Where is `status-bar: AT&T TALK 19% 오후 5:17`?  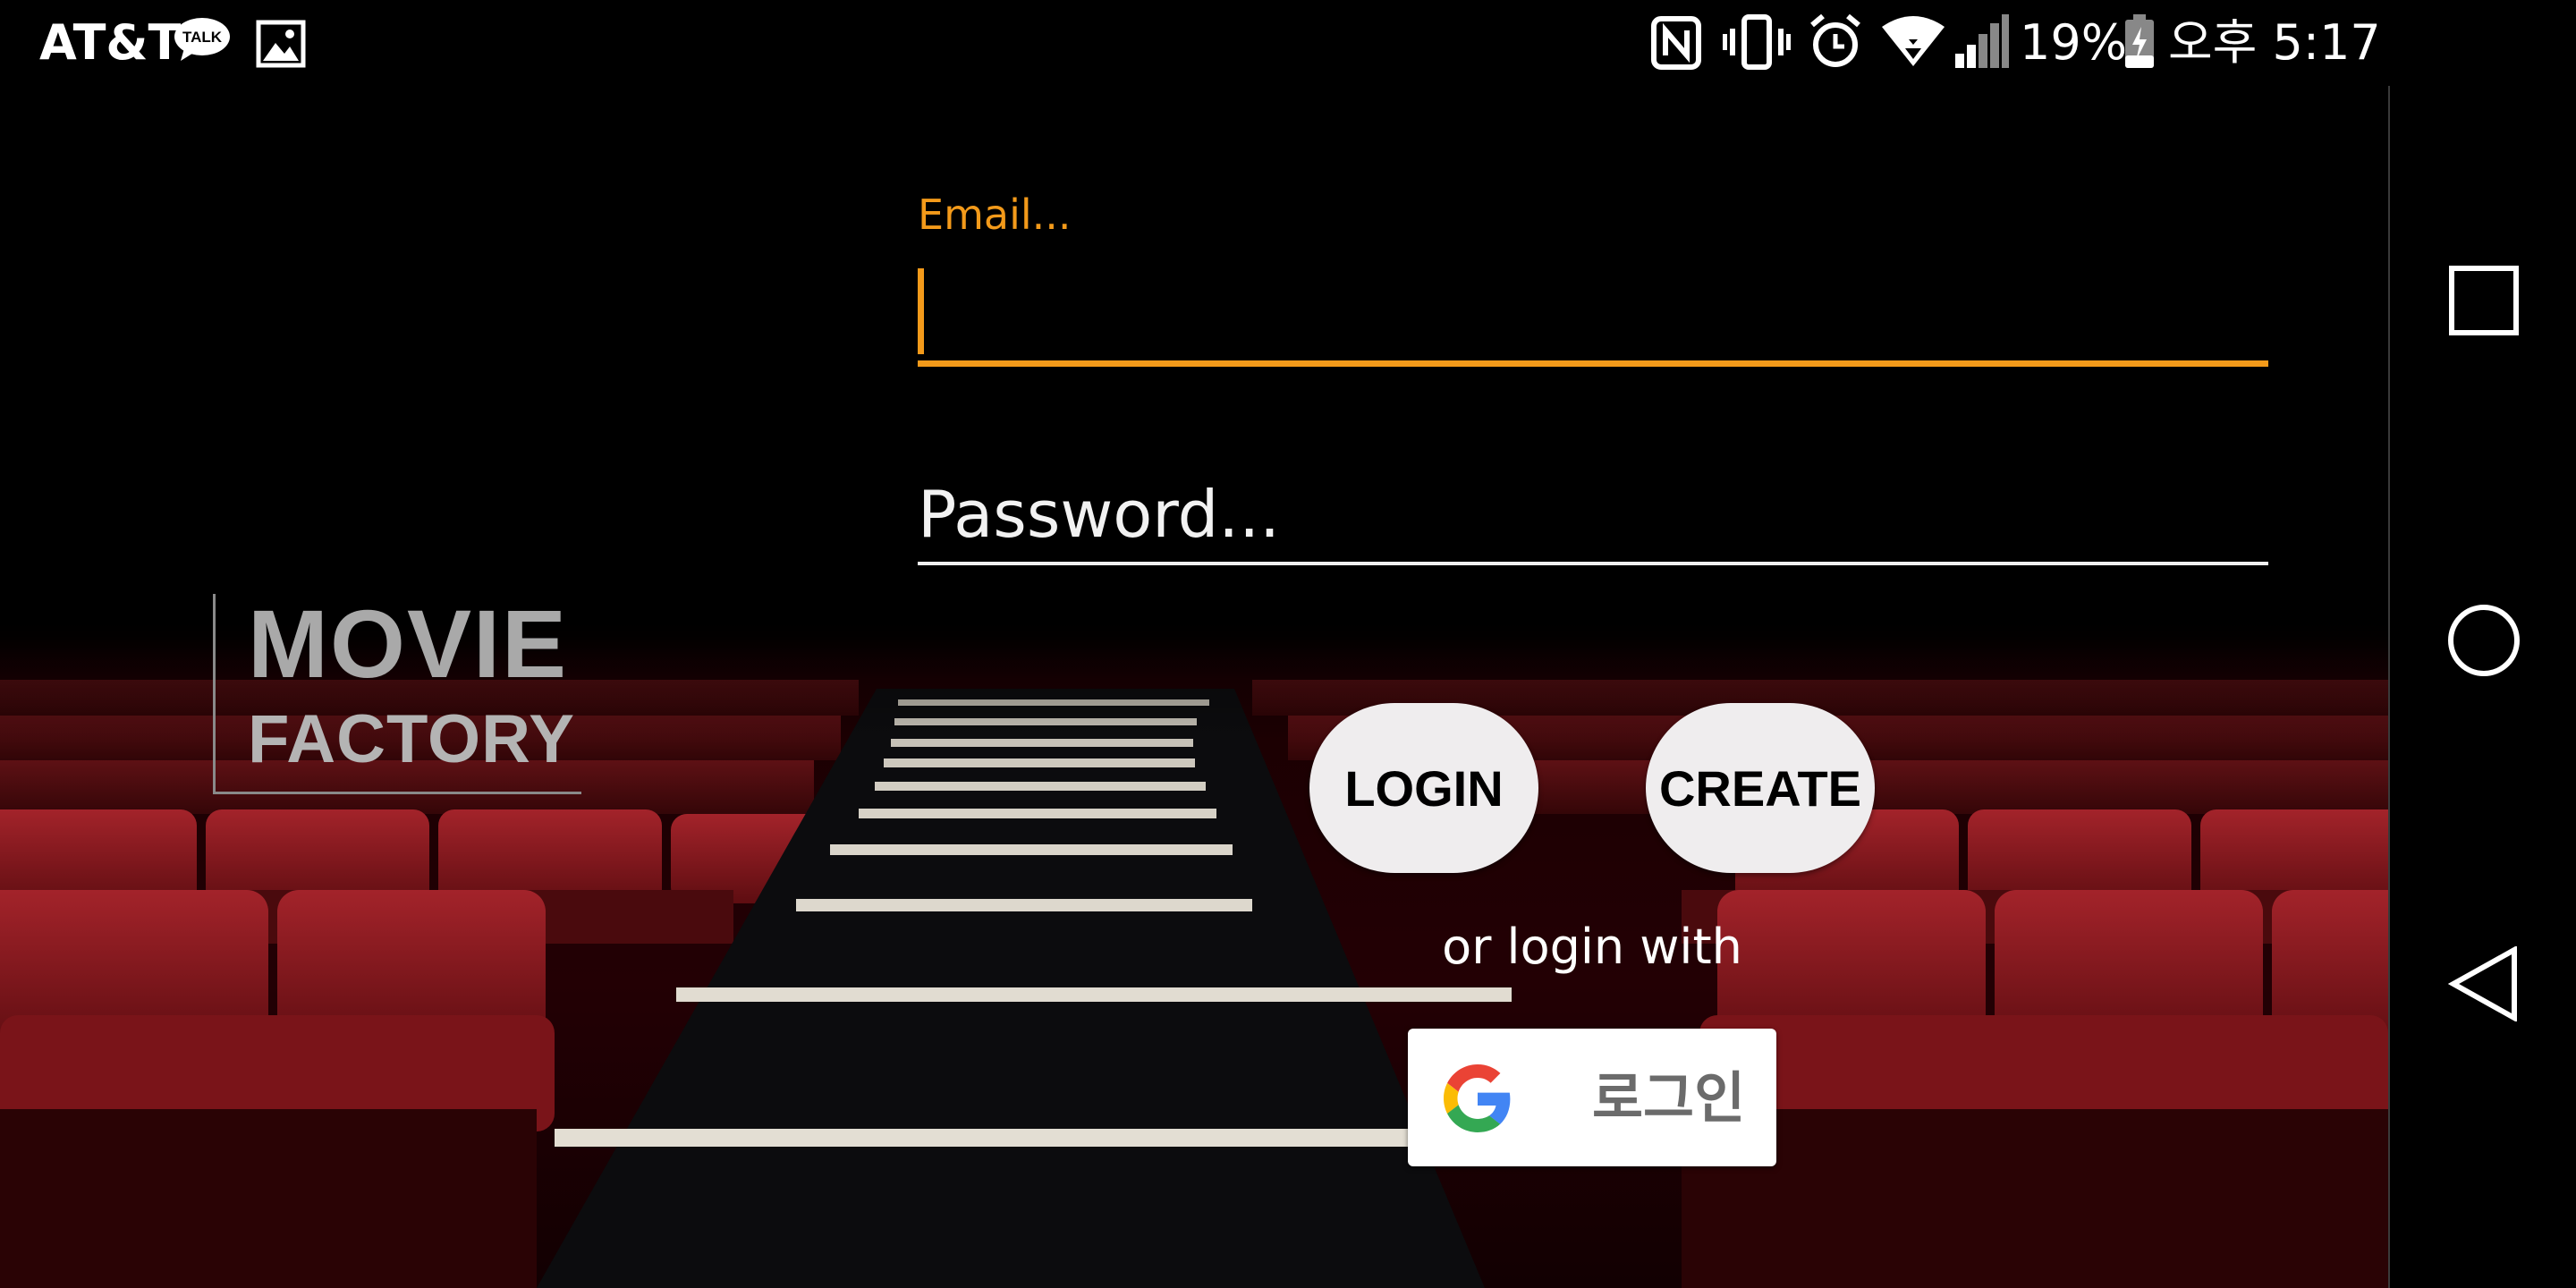
status-bar: AT&T TALK 19% 오후 5:17 is located at coordinates (1288, 43).